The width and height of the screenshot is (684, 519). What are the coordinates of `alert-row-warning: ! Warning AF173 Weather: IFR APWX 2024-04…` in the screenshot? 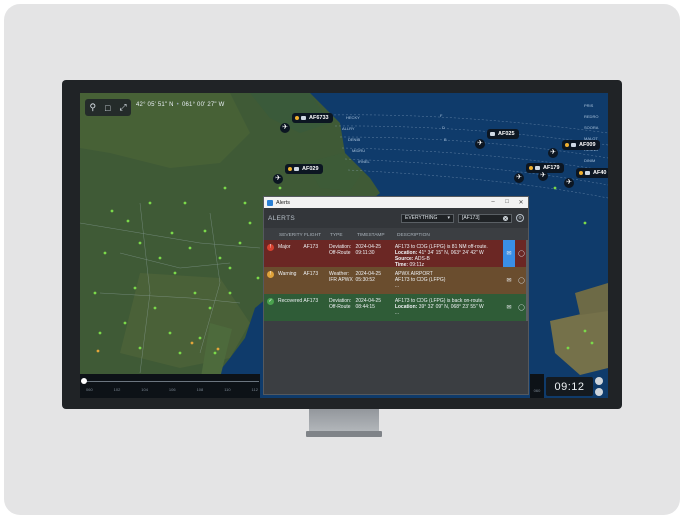 It's located at (396, 280).